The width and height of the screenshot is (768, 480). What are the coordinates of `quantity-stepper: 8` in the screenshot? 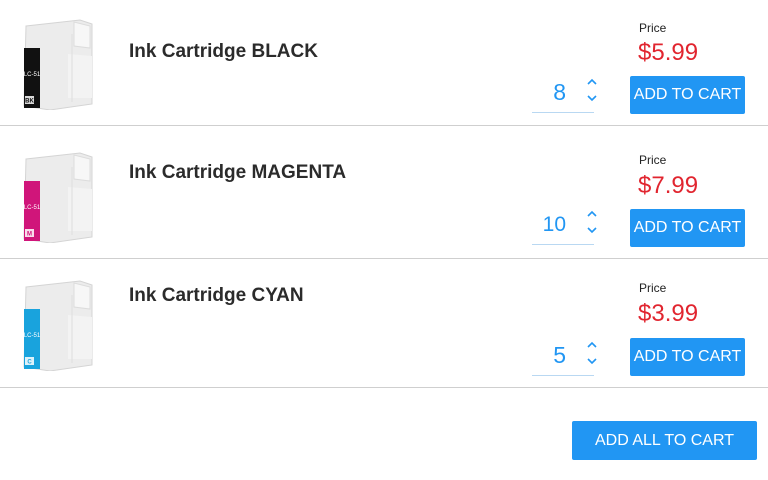 It's located at (564, 95).